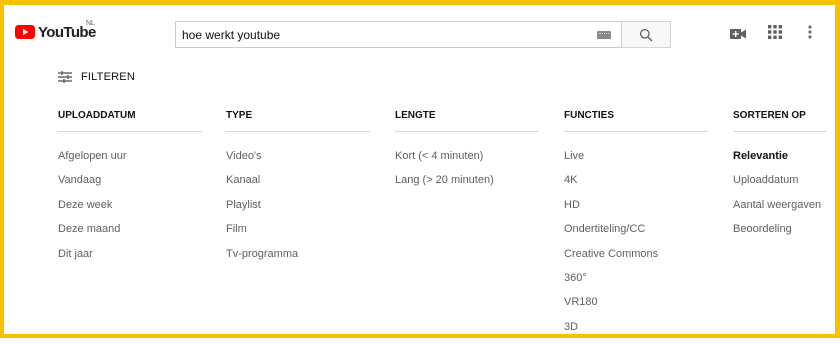  Describe the element at coordinates (239, 115) in the screenshot. I see `filter-column-header: TYPE` at that location.